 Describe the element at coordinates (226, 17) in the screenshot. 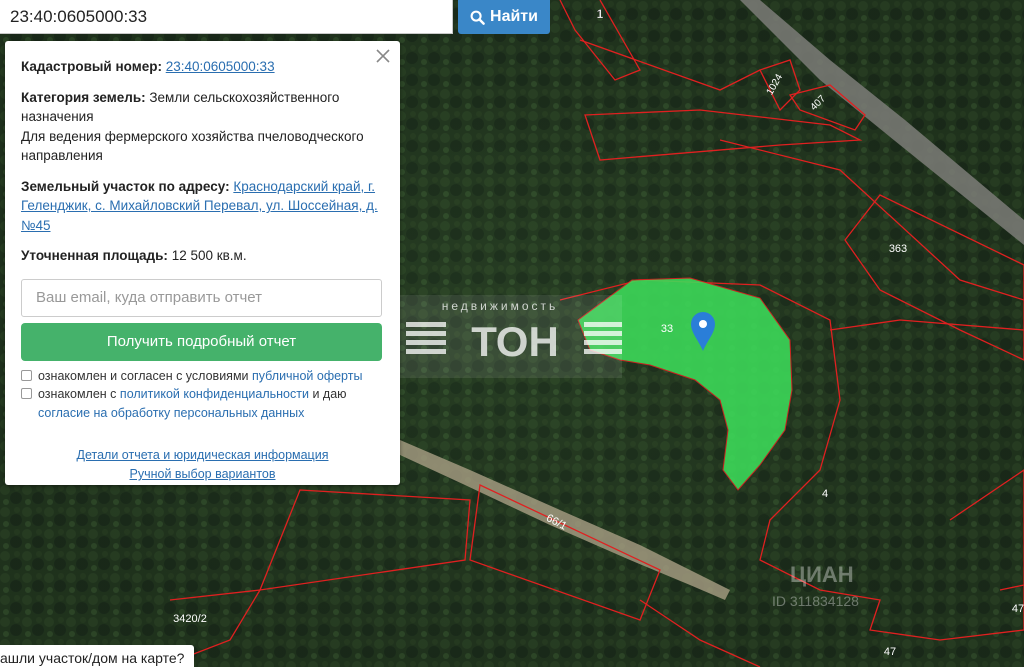

I see `search-input: 23:40:0605000:33` at that location.